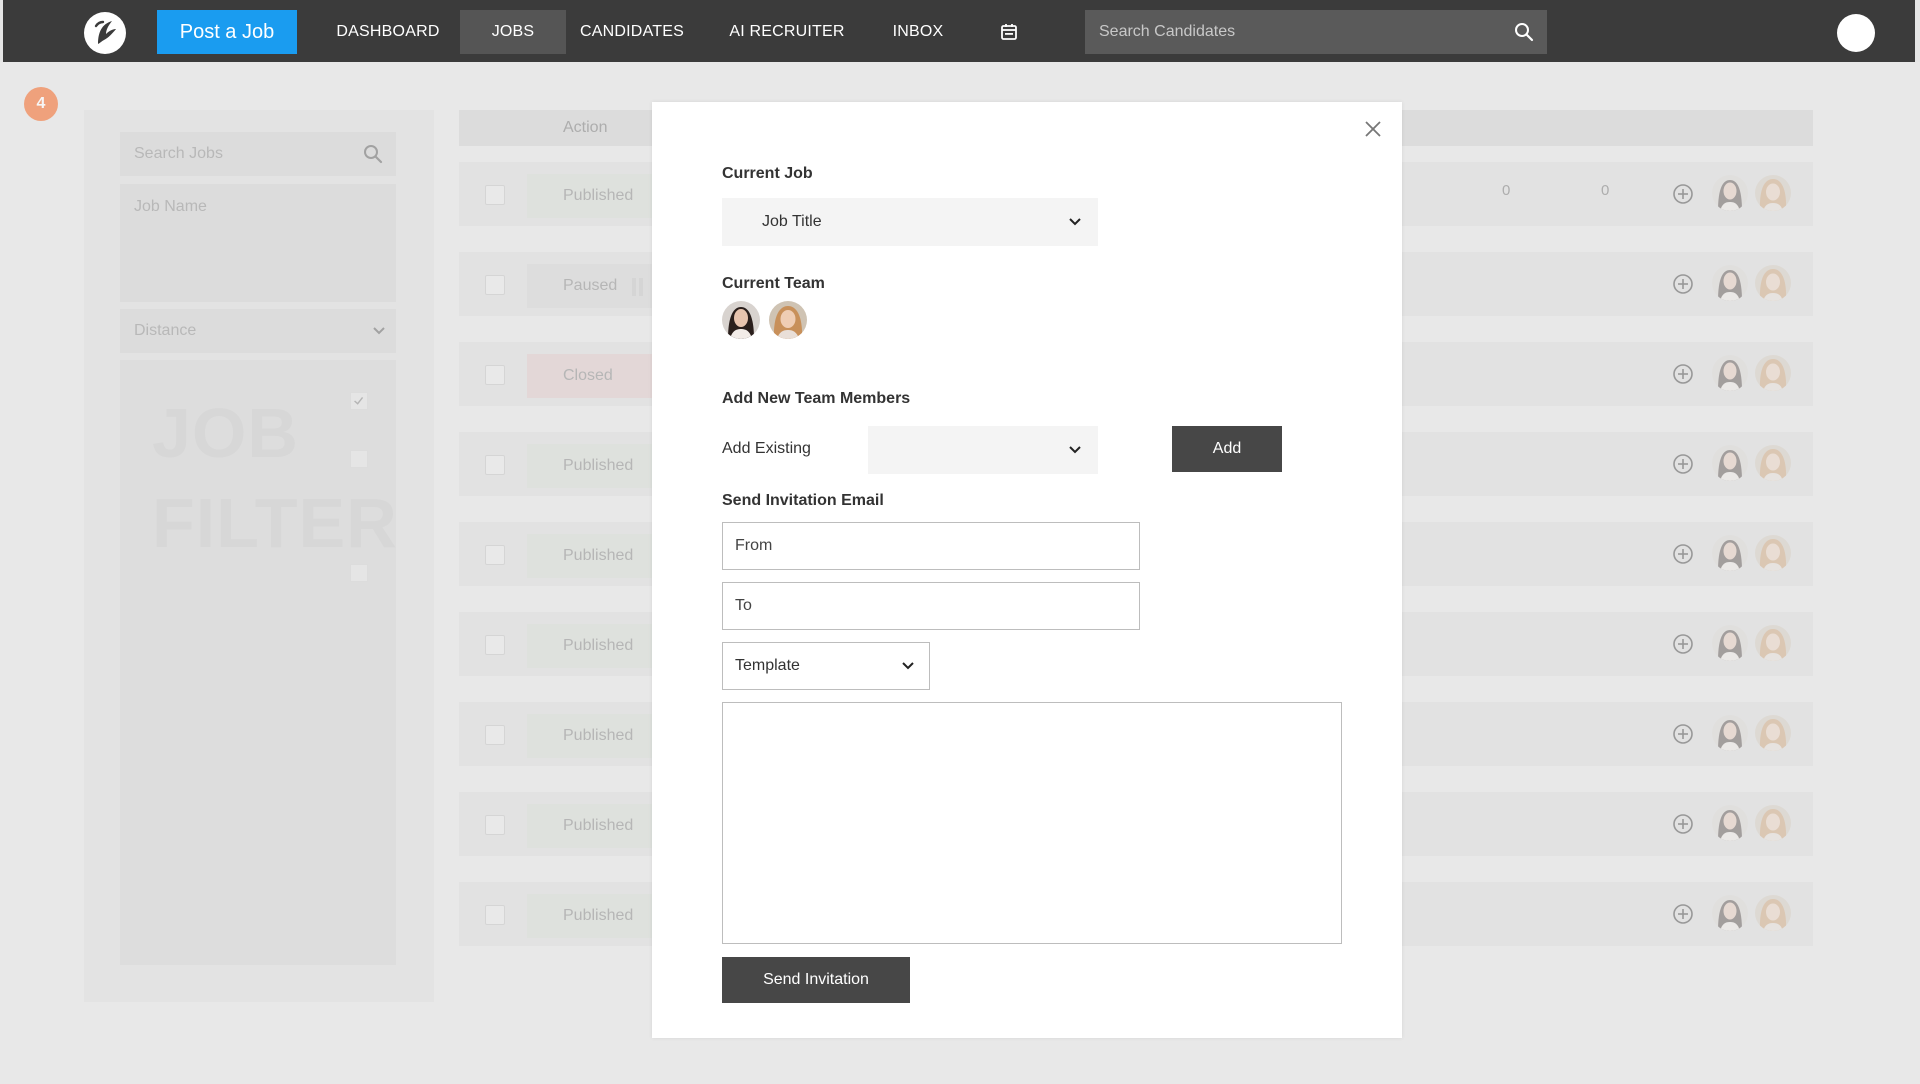  I want to click on search-candidates-input, so click(1316, 32).